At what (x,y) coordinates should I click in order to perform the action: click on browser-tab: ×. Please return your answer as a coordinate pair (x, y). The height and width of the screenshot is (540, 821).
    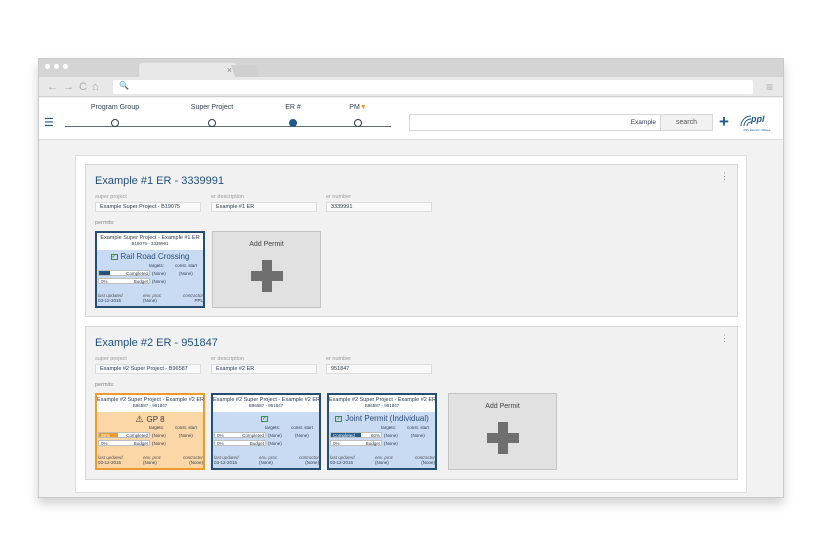
    Looking at the image, I should click on (188, 70).